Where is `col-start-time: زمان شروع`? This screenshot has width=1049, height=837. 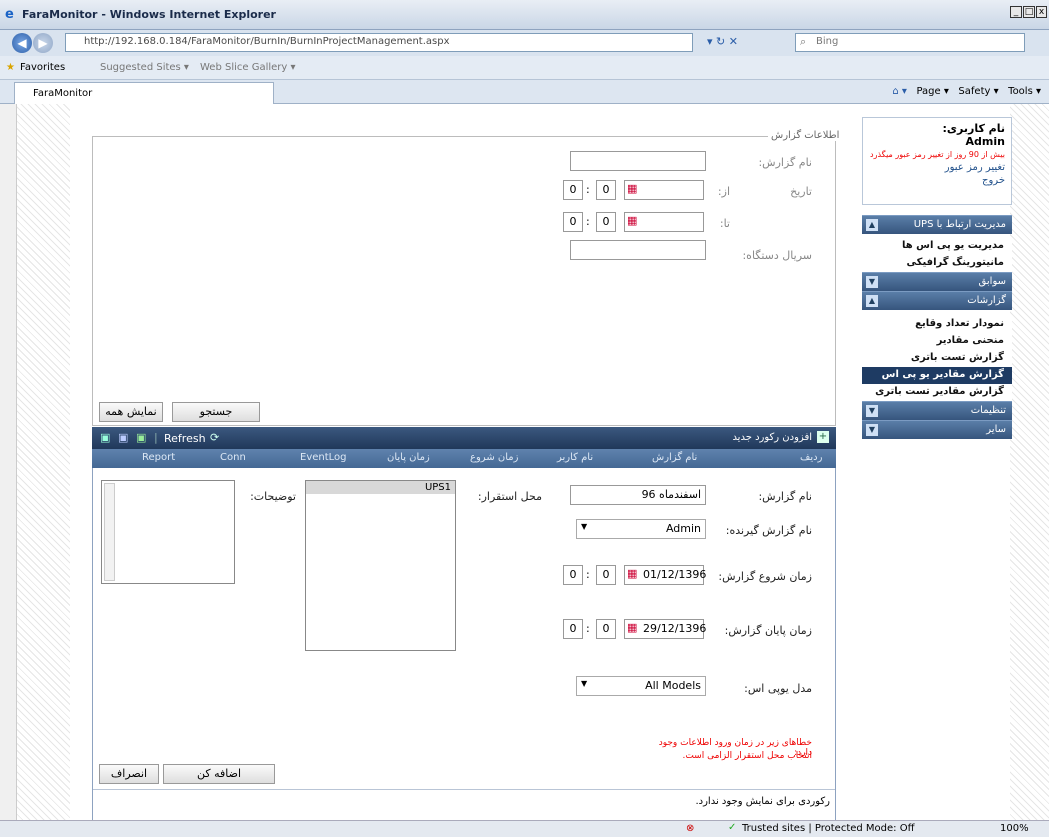
col-start-time: زمان شروع is located at coordinates (494, 457).